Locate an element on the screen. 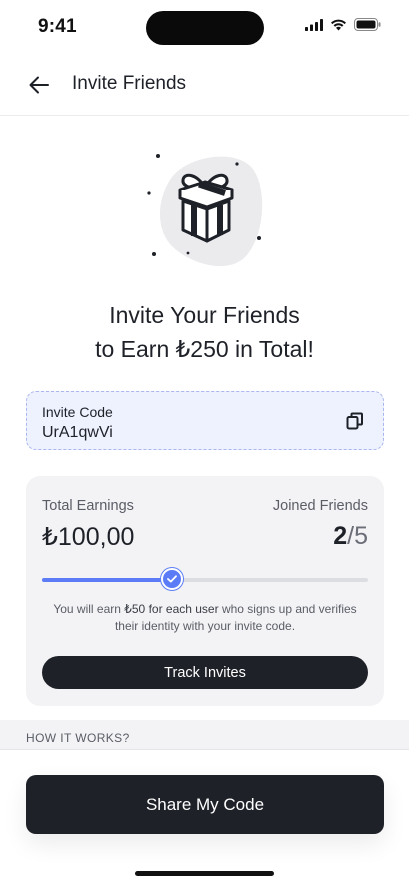 The height and width of the screenshot is (885, 409). back-button is located at coordinates (39, 85).